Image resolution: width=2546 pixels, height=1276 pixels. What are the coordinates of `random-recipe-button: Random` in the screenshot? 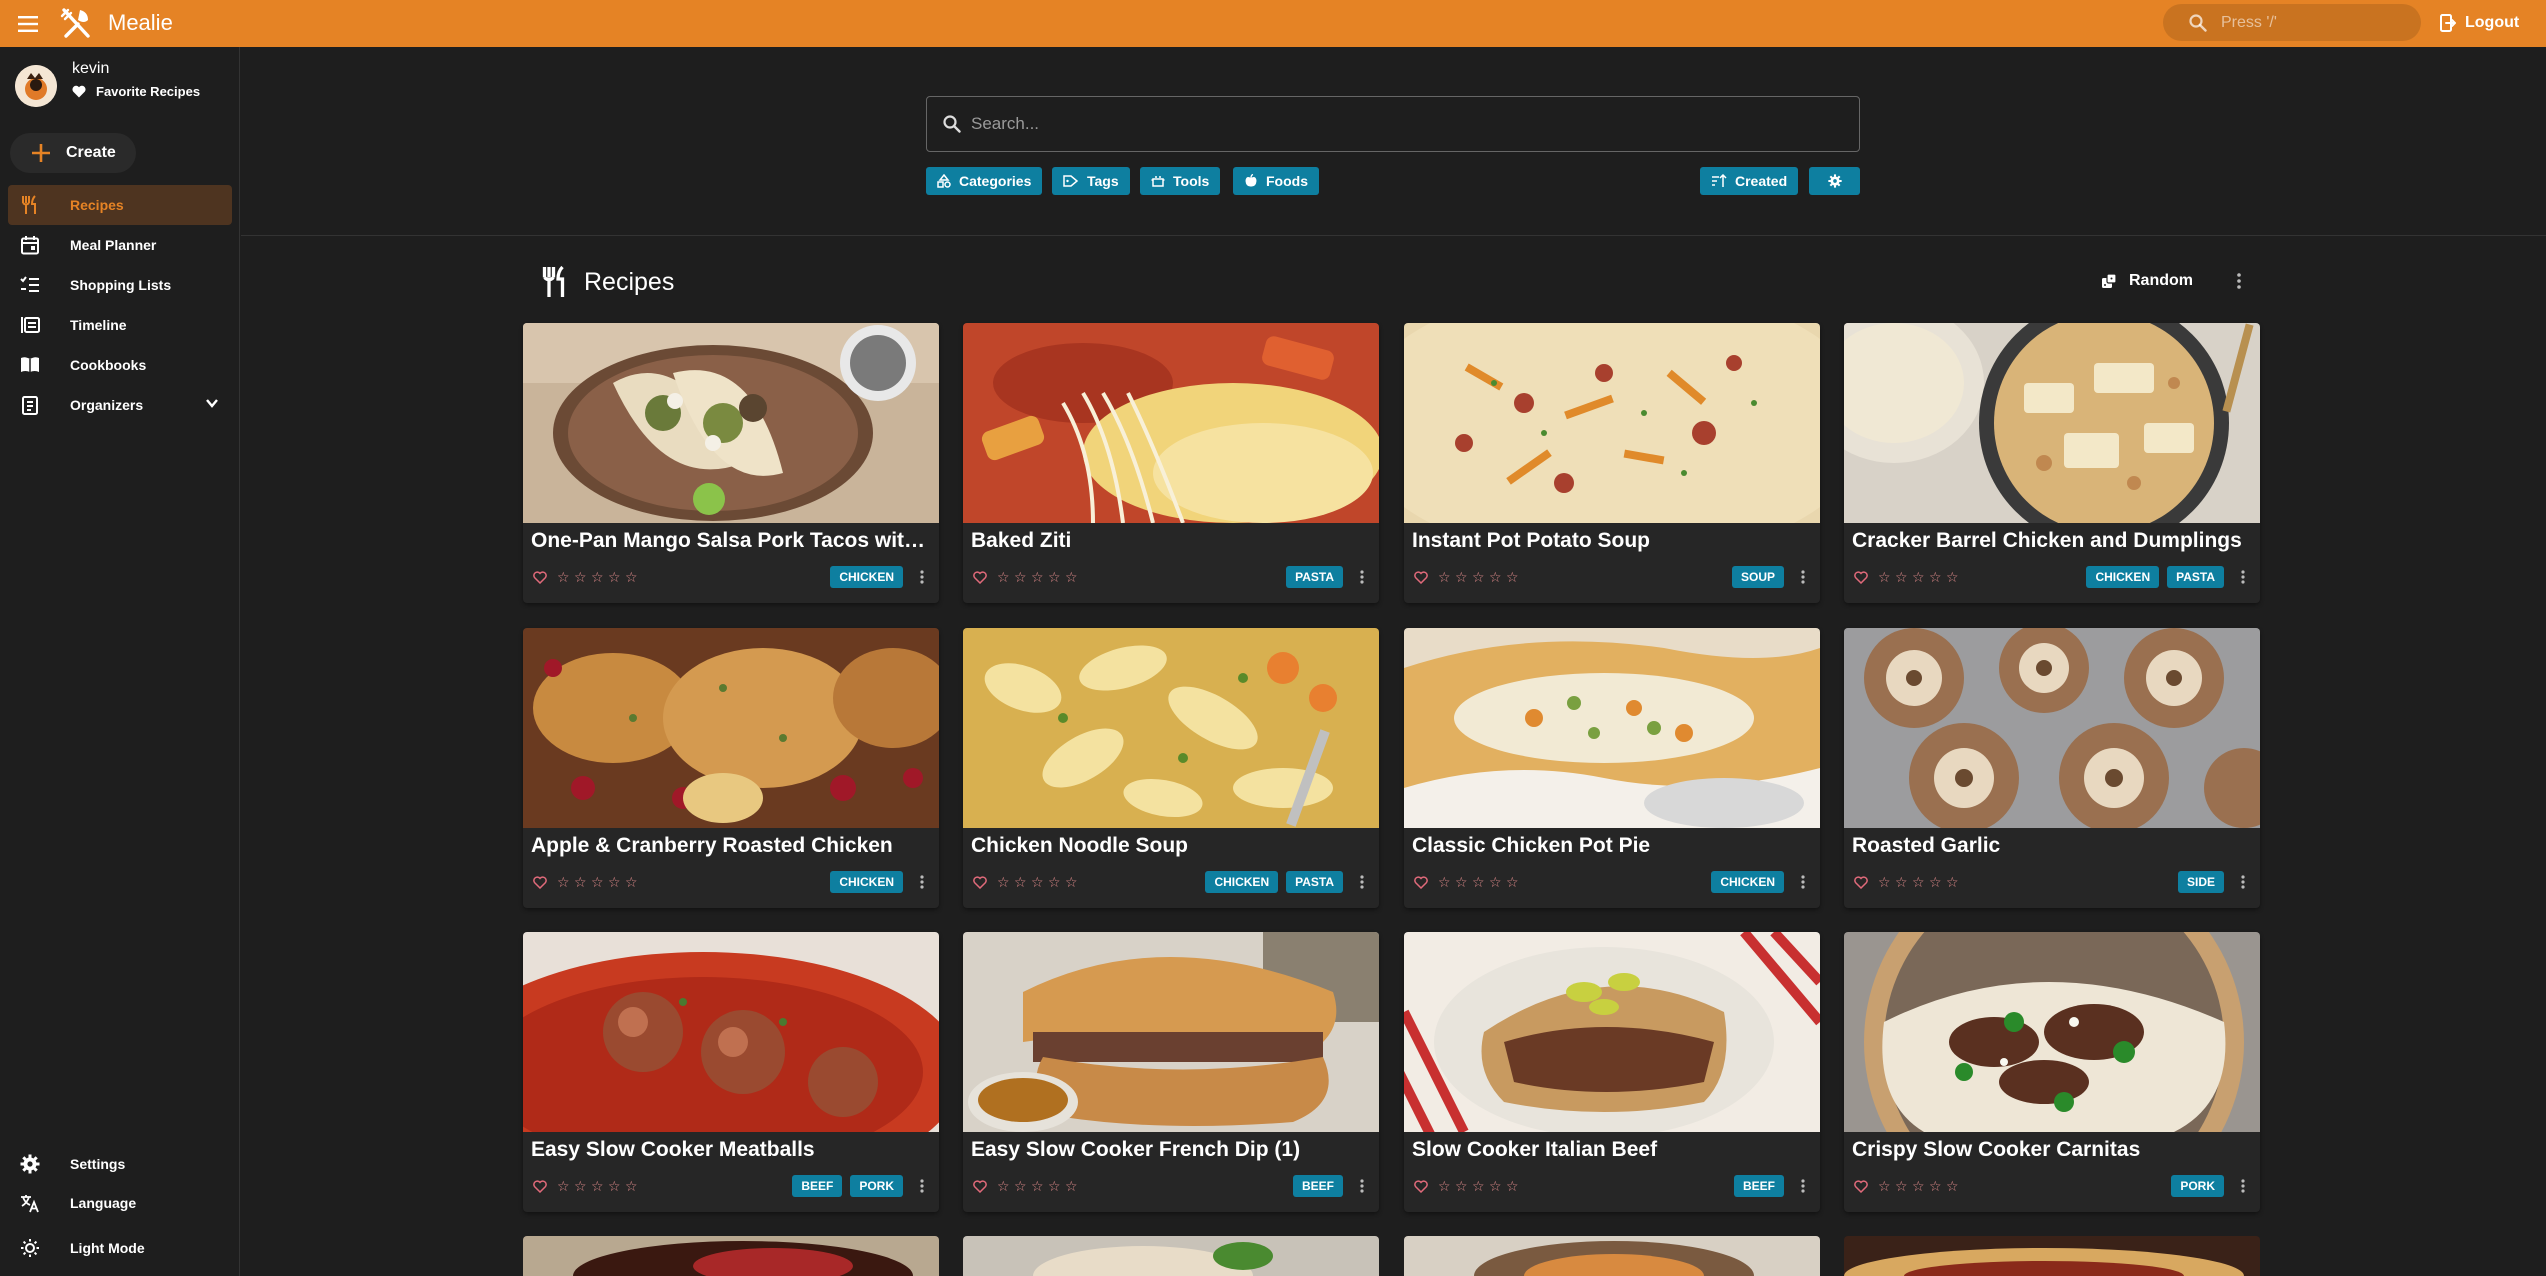 It's located at (2147, 281).